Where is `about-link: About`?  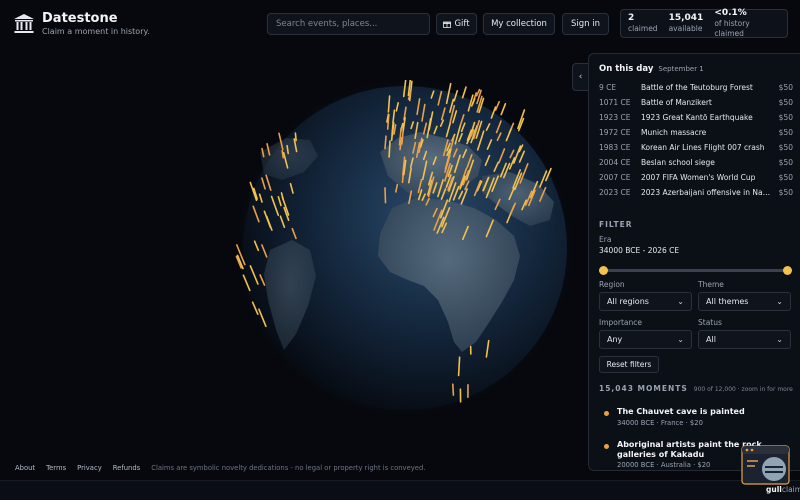
about-link: About is located at coordinates (25, 468).